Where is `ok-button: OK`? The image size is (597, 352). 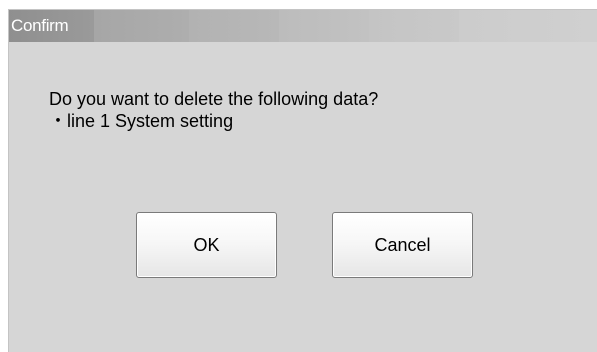
ok-button: OK is located at coordinates (206, 245).